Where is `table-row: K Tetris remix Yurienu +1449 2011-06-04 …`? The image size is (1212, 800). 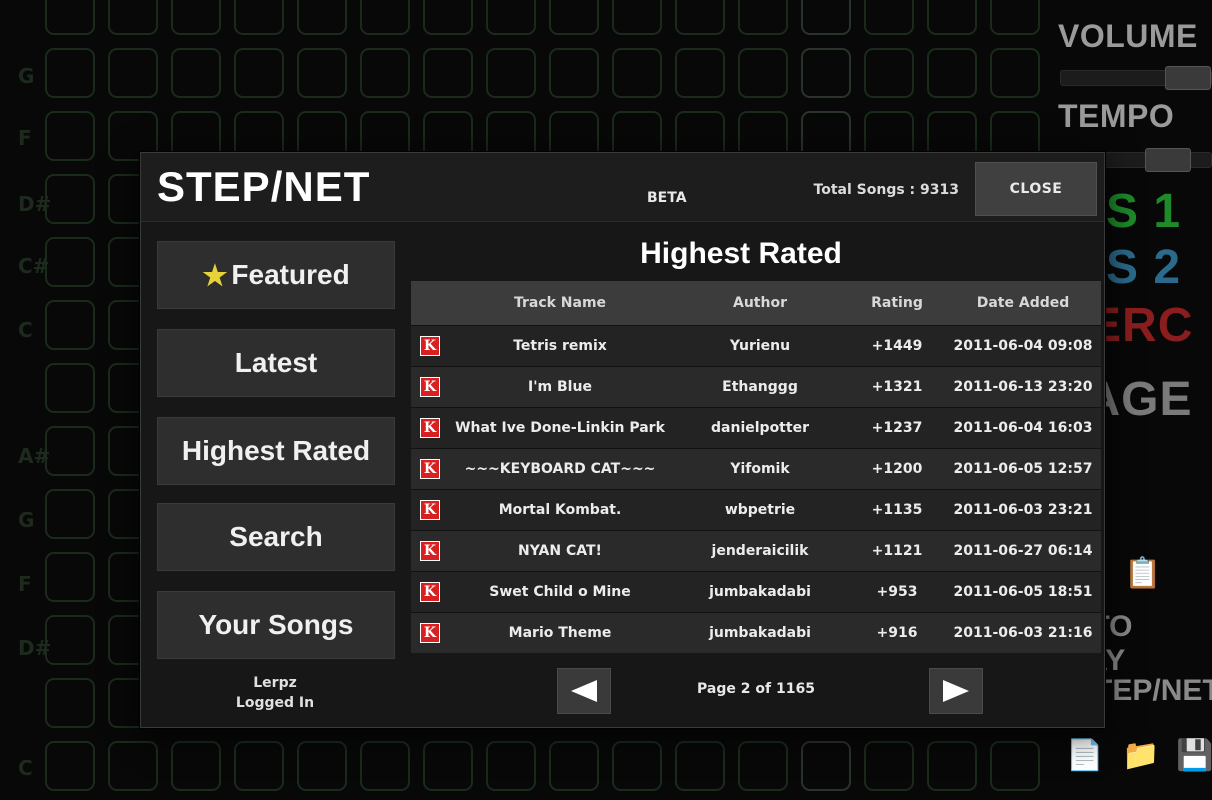 table-row: K Tetris remix Yurienu +1449 2011-06-04 … is located at coordinates (756, 345).